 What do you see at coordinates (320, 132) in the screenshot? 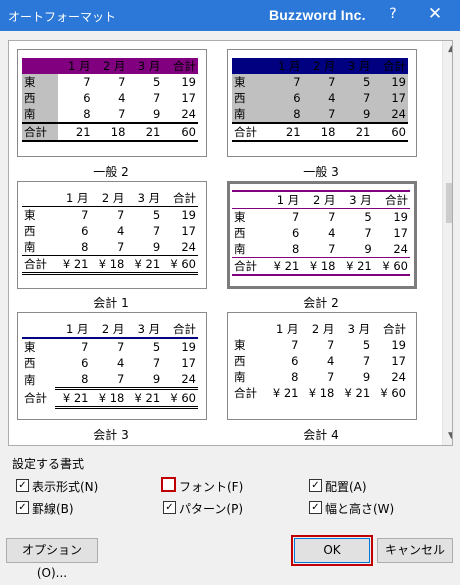
I see `table-cell: 18` at bounding box center [320, 132].